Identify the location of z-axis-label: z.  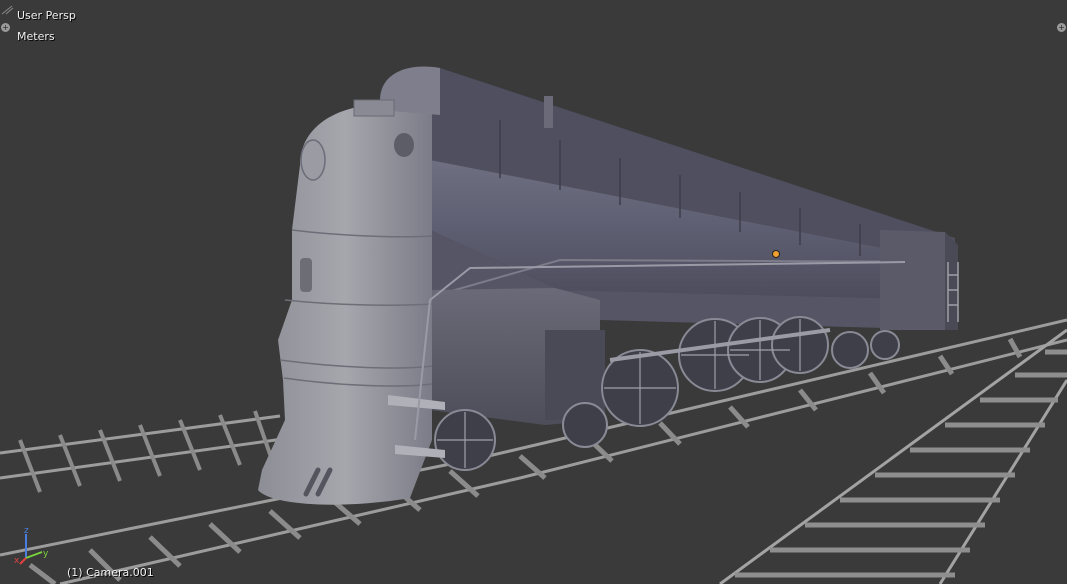
(26, 531).